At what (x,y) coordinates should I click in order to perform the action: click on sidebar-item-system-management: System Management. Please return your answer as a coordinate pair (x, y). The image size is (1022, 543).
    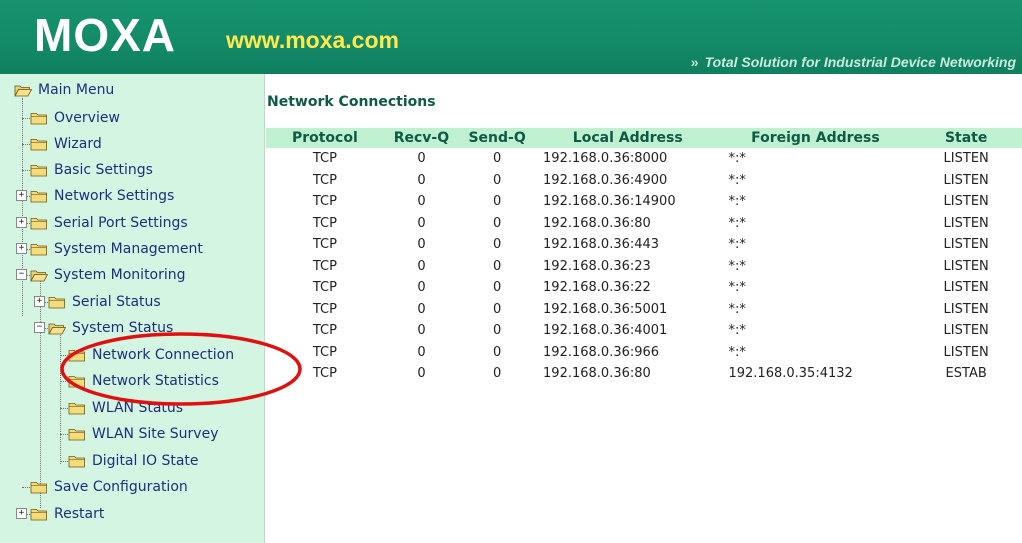
    Looking at the image, I should click on (116, 249).